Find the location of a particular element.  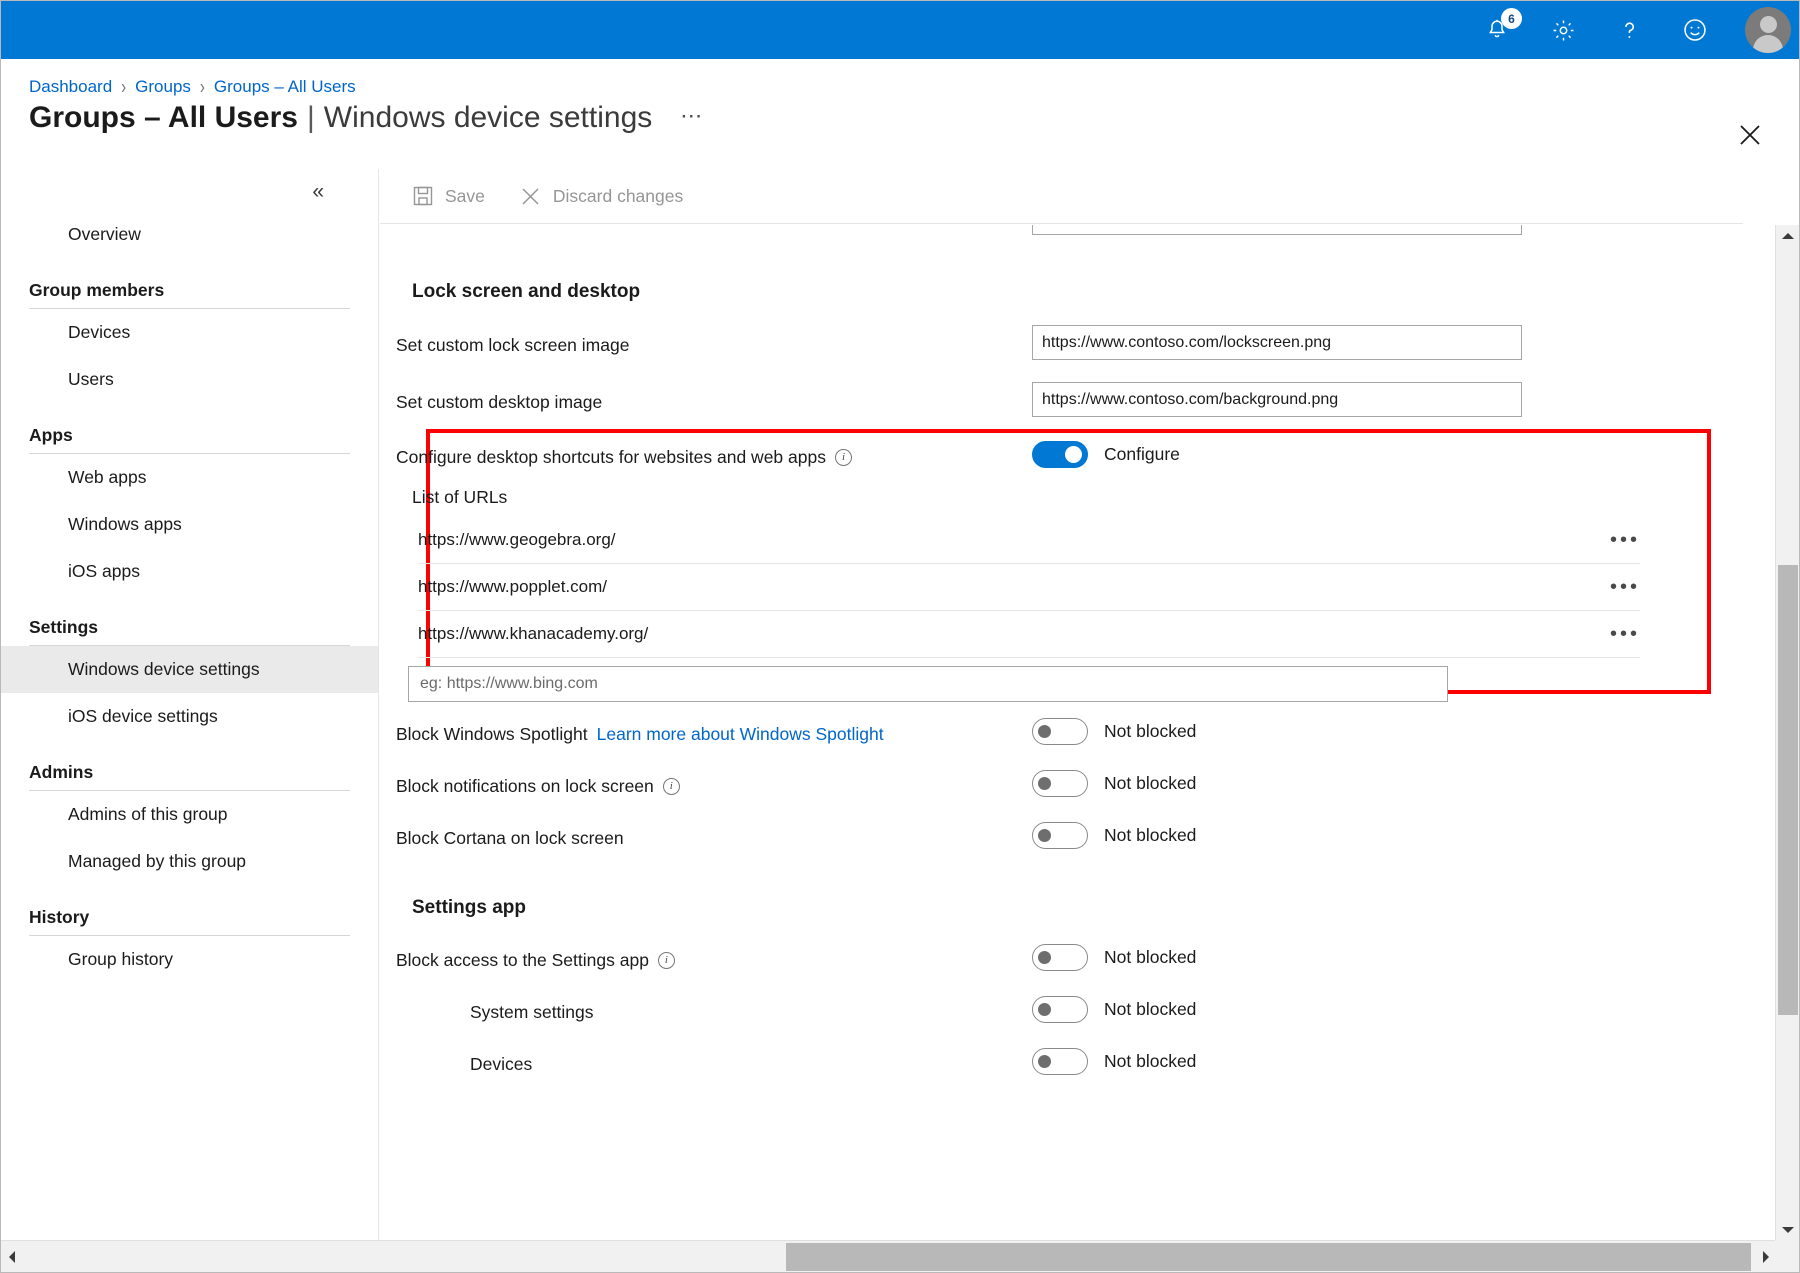

feedback-button is located at coordinates (1695, 30).